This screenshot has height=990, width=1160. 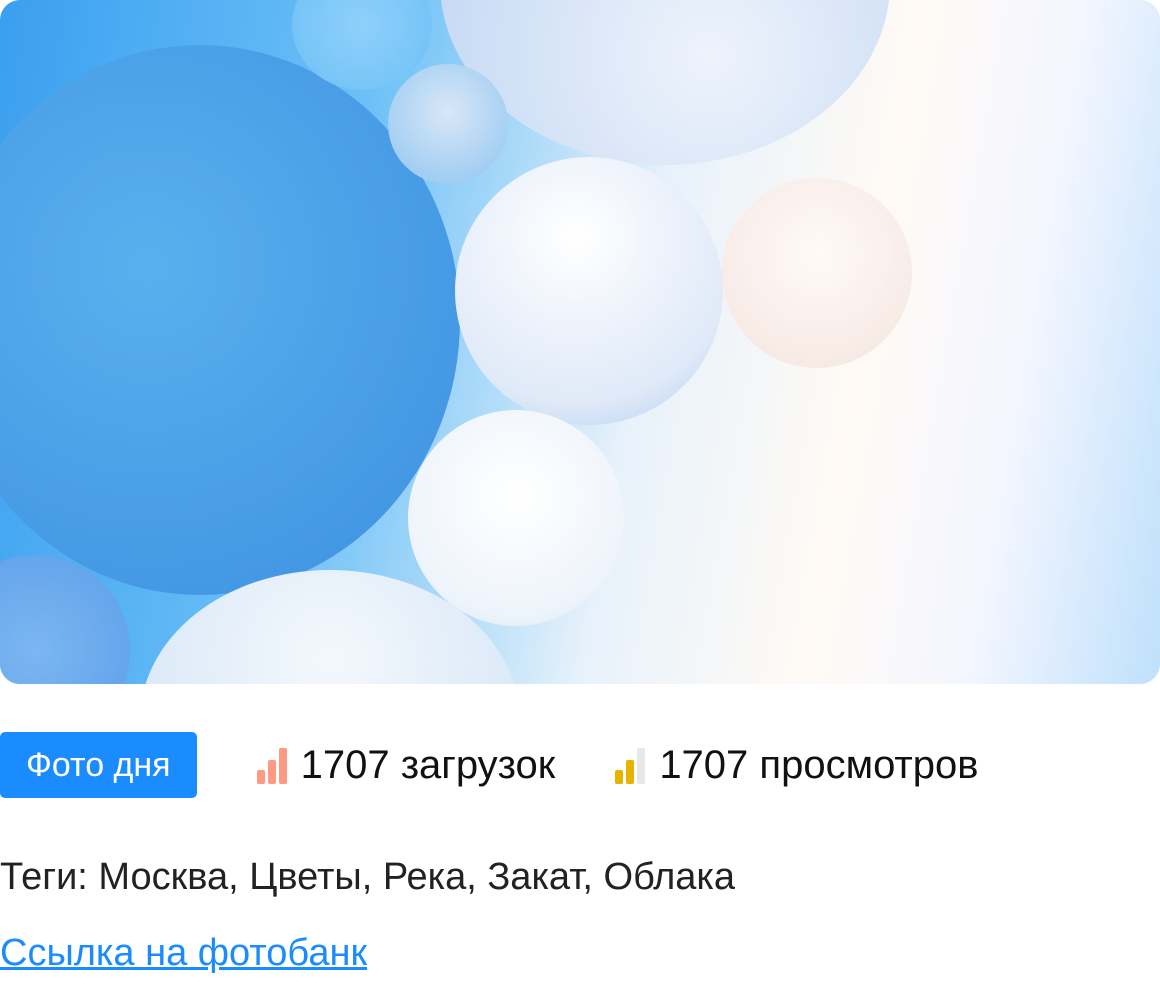 I want to click on photo-meta: Фото дня 1707 загрузок 1707 просмотров, so click(x=489, y=765).